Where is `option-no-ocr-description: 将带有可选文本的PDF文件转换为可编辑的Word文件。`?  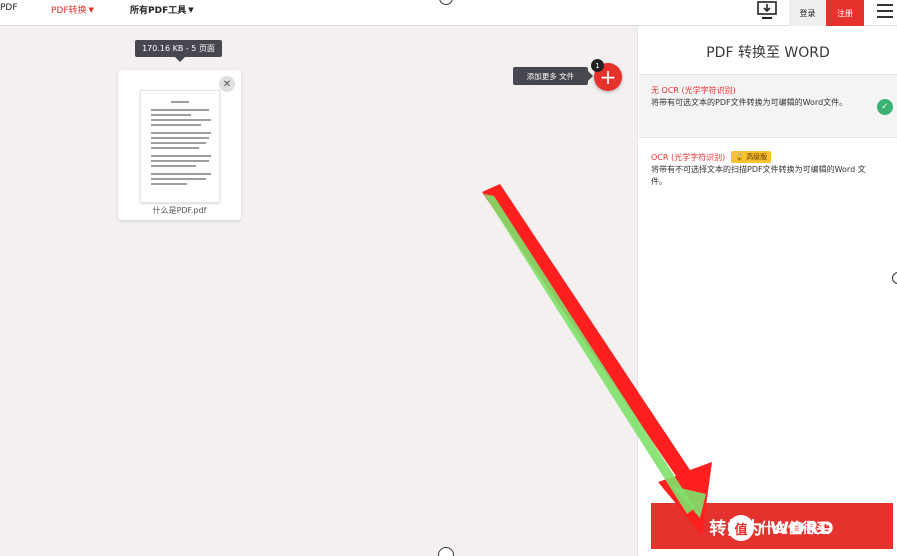
option-no-ocr-description: 将带有可选文本的PDF文件转换为可编辑的Word文件。 is located at coordinates (749, 102).